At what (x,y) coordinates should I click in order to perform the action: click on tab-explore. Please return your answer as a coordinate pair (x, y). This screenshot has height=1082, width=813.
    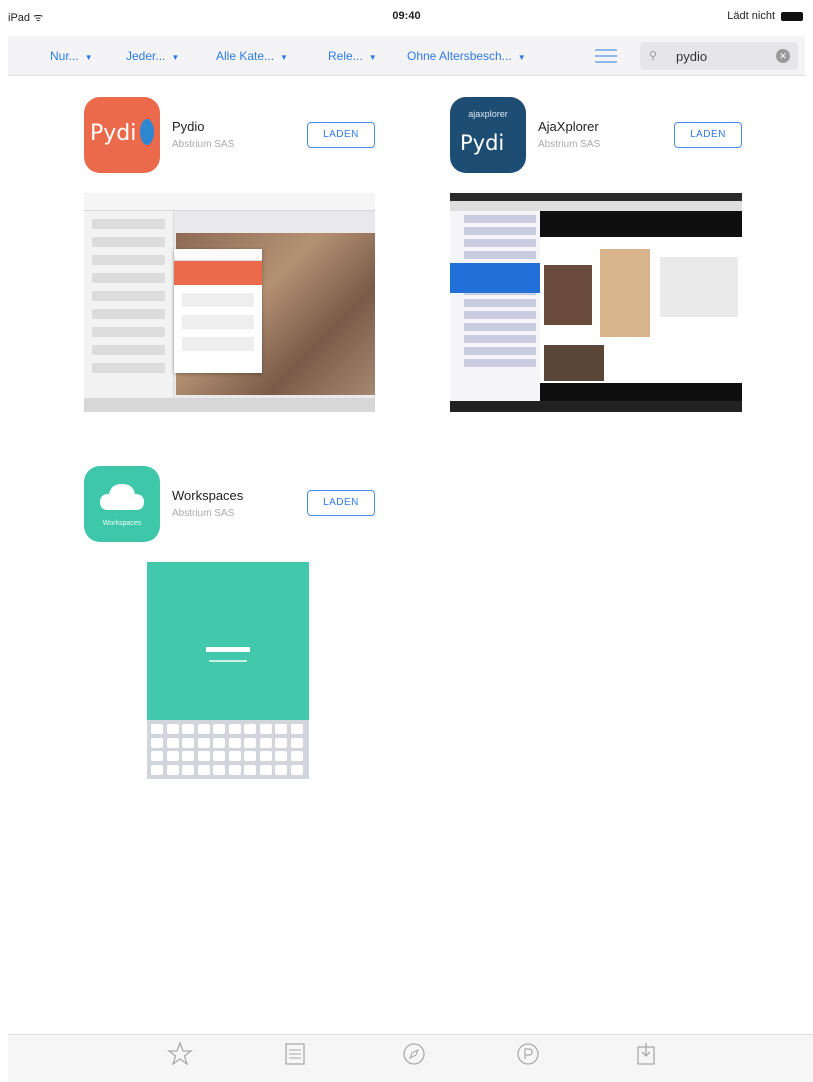
    Looking at the image, I should click on (414, 1054).